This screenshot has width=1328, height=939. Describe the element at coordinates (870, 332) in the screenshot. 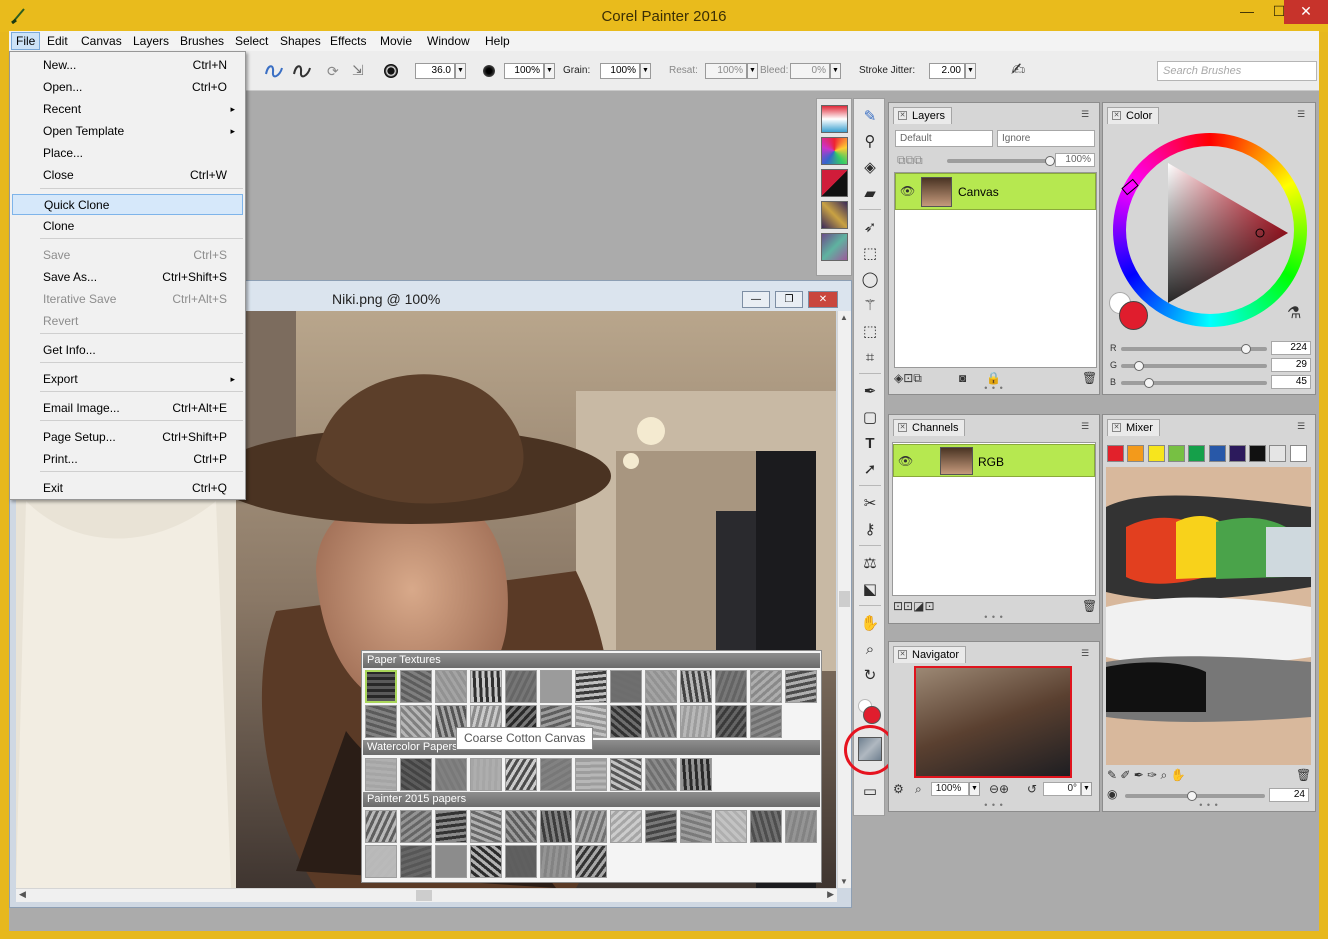

I see `selection-adjuster-icon: ⬚` at that location.